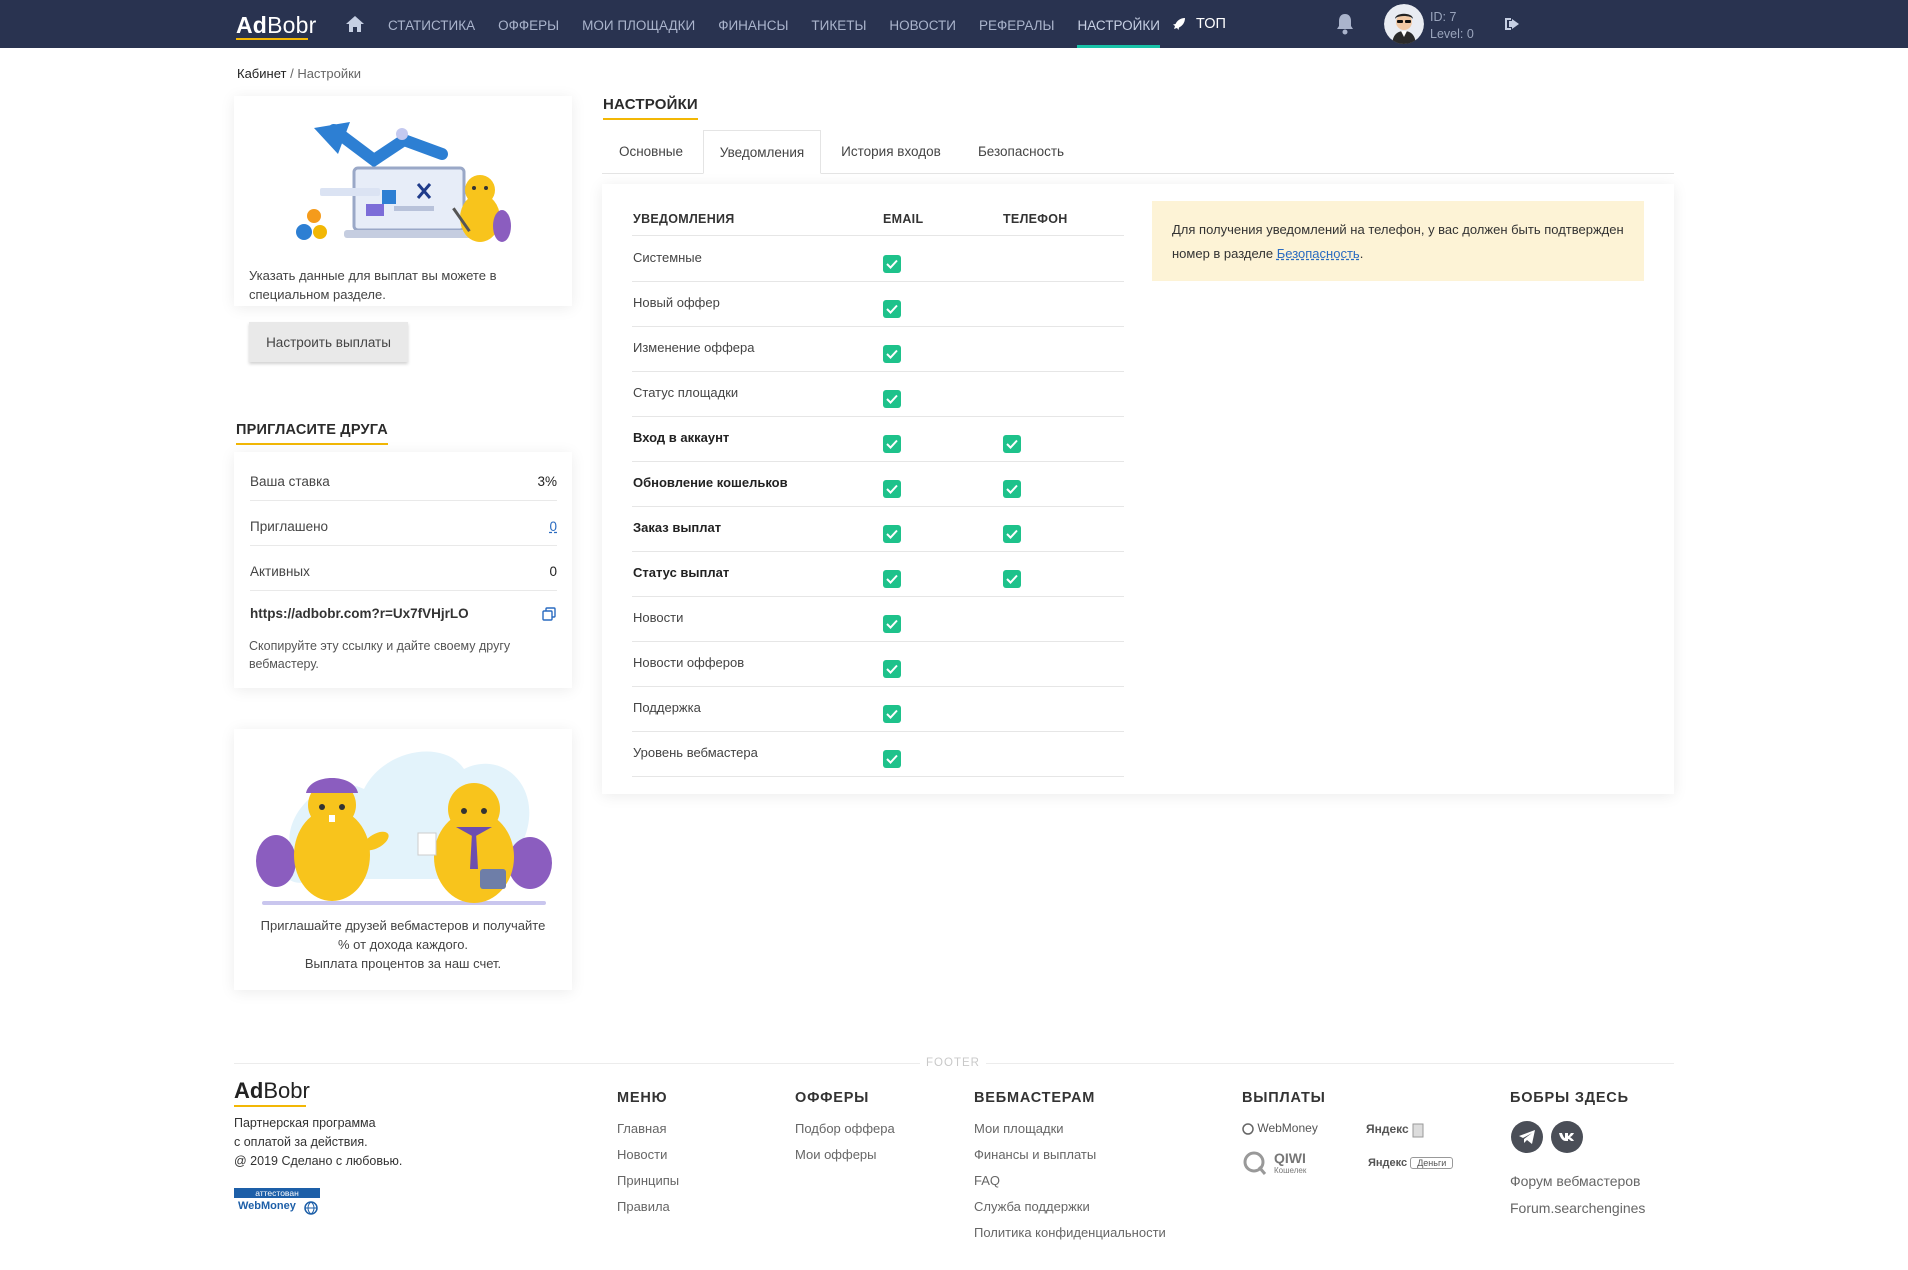 This screenshot has width=1908, height=1270. Describe the element at coordinates (328, 342) in the screenshot. I see `setup-payouts-button: Настроить выплаты` at that location.